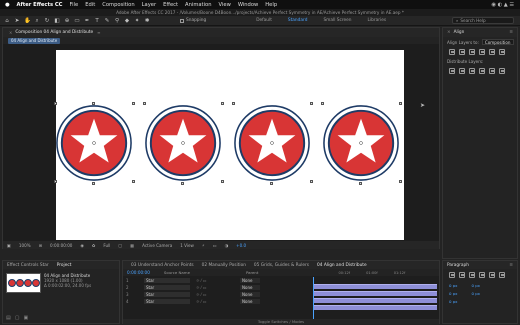  Describe the element at coordinates (120, 245) in the screenshot. I see `region-icon: ▢` at that location.